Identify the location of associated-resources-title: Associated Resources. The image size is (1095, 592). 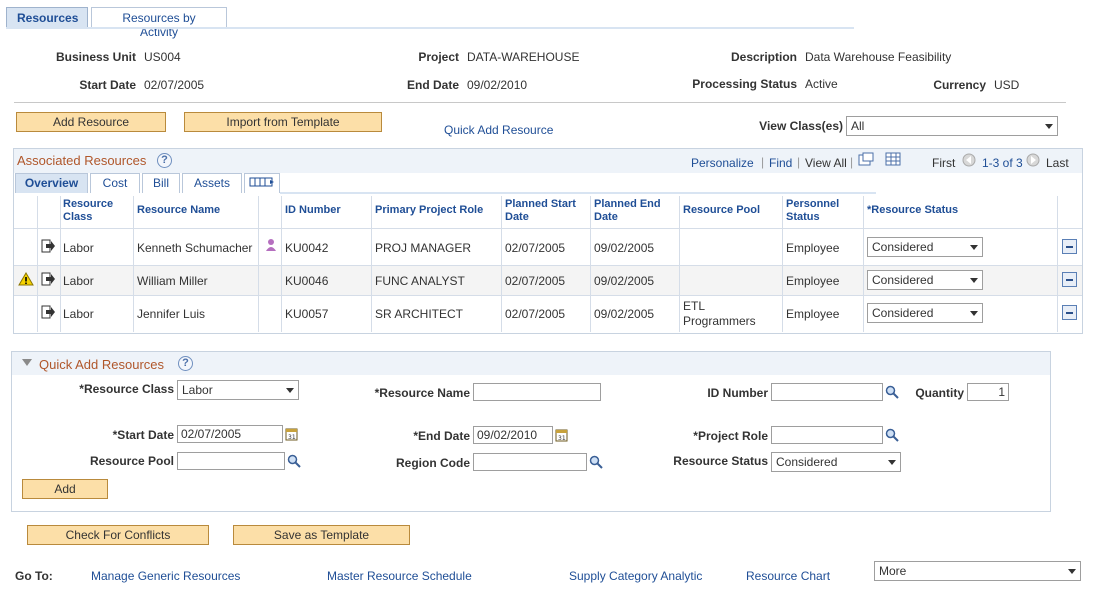
(82, 160).